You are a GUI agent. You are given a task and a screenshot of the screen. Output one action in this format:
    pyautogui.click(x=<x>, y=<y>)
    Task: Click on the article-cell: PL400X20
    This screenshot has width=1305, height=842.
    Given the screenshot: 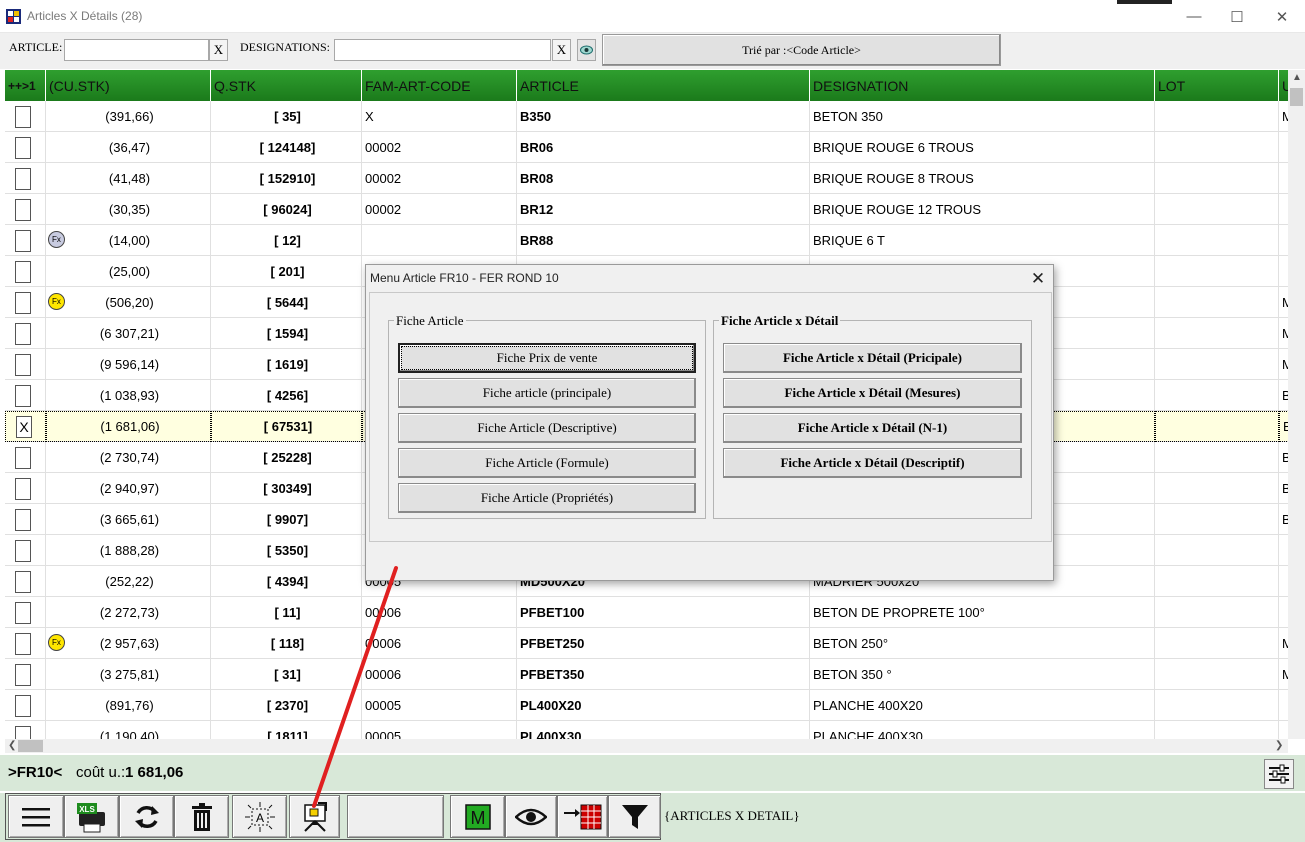 What is the action you would take?
    pyautogui.click(x=663, y=705)
    